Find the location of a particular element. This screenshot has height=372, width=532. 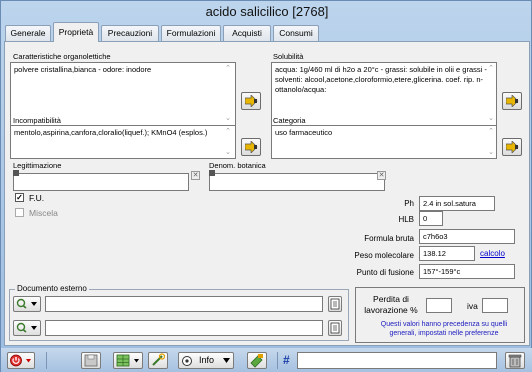

bottom-toolbar: Info # is located at coordinates (266, 360).